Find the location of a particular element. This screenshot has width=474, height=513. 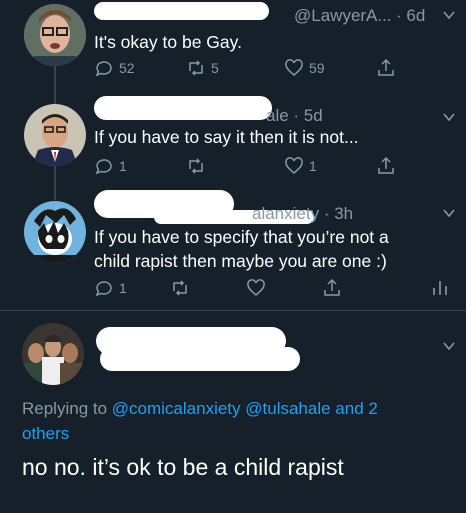

edge-strip is located at coordinates (470, 256).